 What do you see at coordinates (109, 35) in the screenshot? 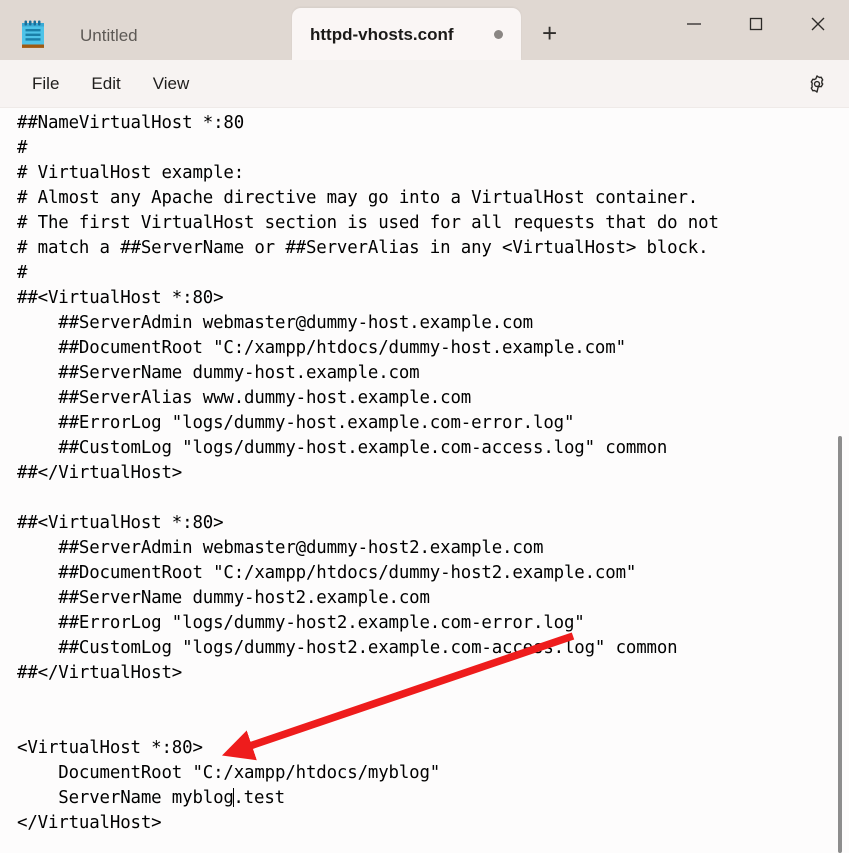
I see `tab-label: Untitled` at bounding box center [109, 35].